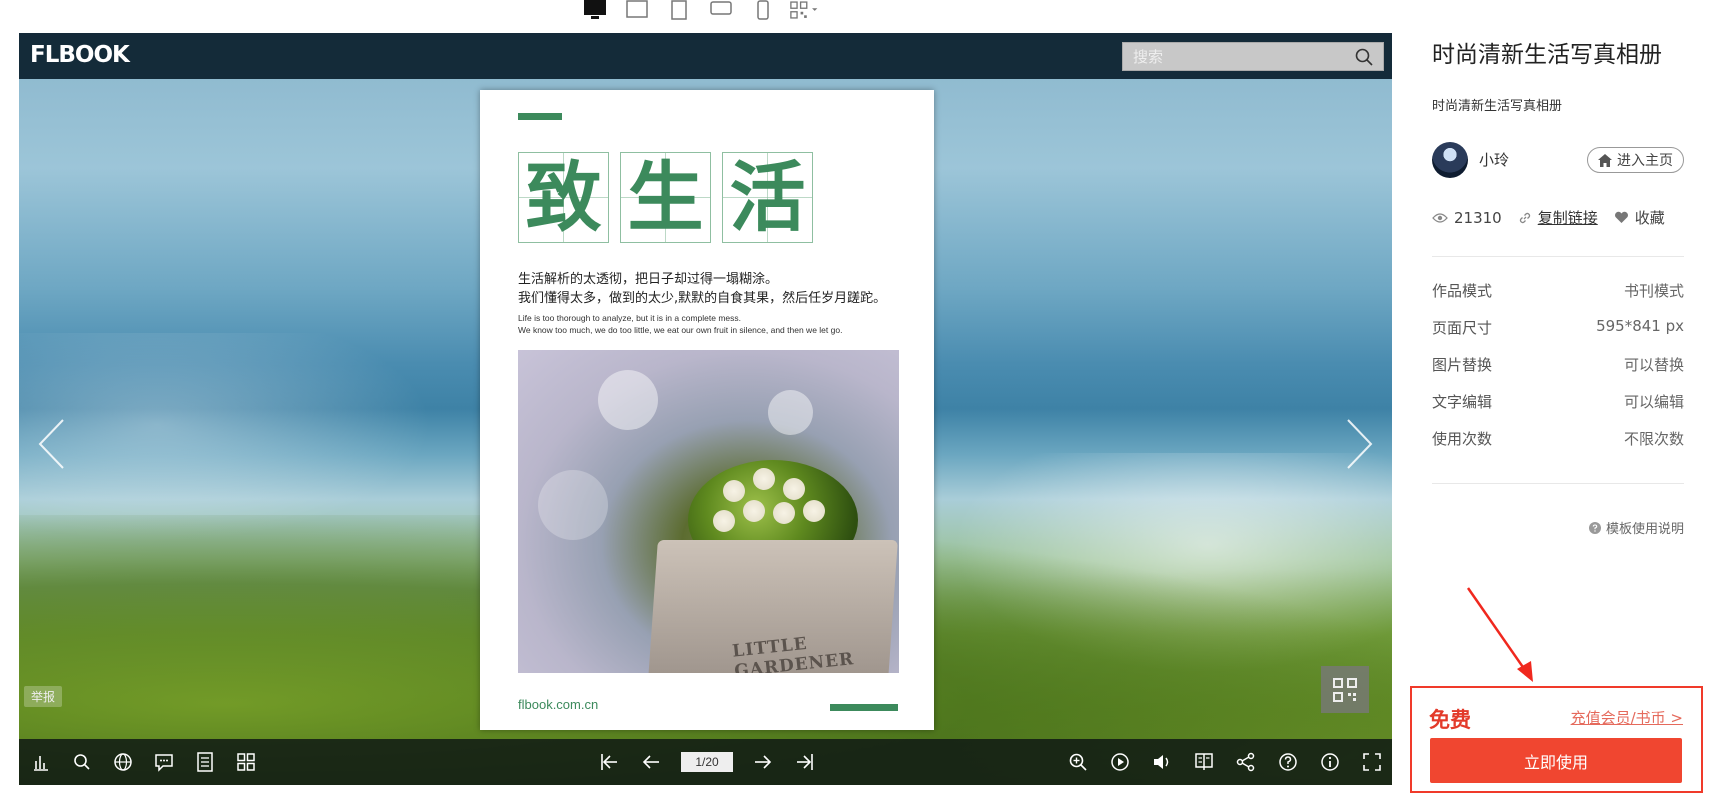  Describe the element at coordinates (123, 762) in the screenshot. I see `globe-icon` at that location.